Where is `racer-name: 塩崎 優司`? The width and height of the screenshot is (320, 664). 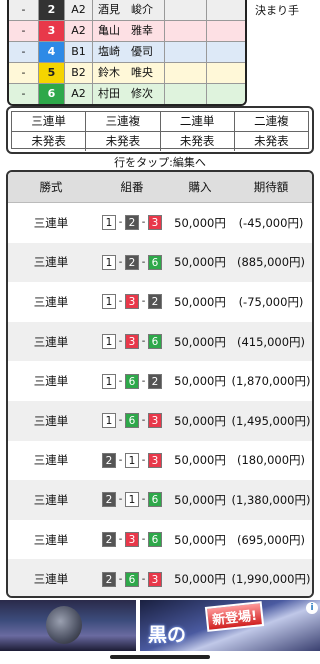
racer-name: 塩崎 優司 is located at coordinates (129, 52).